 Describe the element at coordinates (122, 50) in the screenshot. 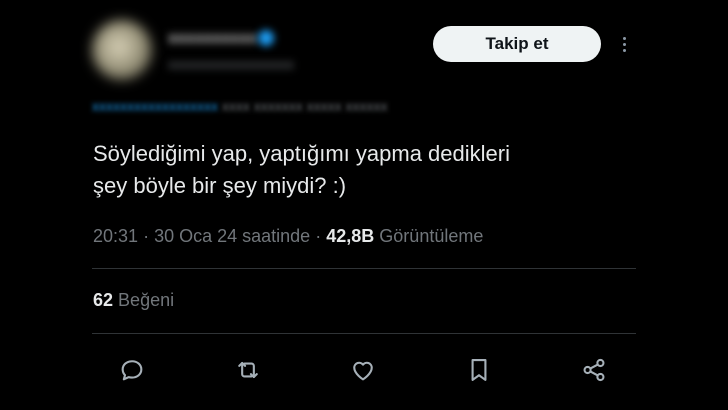

I see `avatar` at that location.